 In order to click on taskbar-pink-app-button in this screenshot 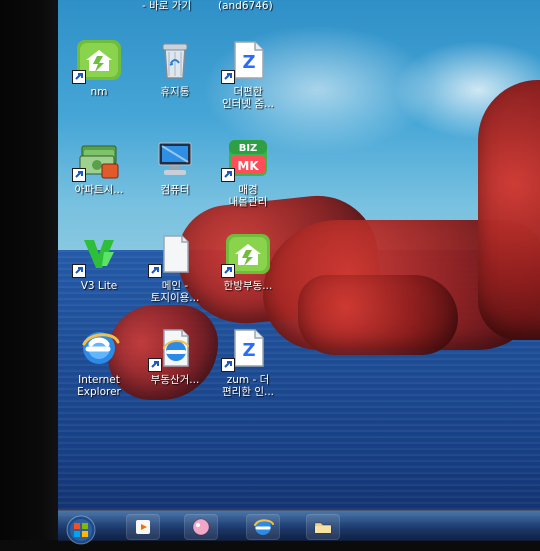, I will do `click(201, 527)`.